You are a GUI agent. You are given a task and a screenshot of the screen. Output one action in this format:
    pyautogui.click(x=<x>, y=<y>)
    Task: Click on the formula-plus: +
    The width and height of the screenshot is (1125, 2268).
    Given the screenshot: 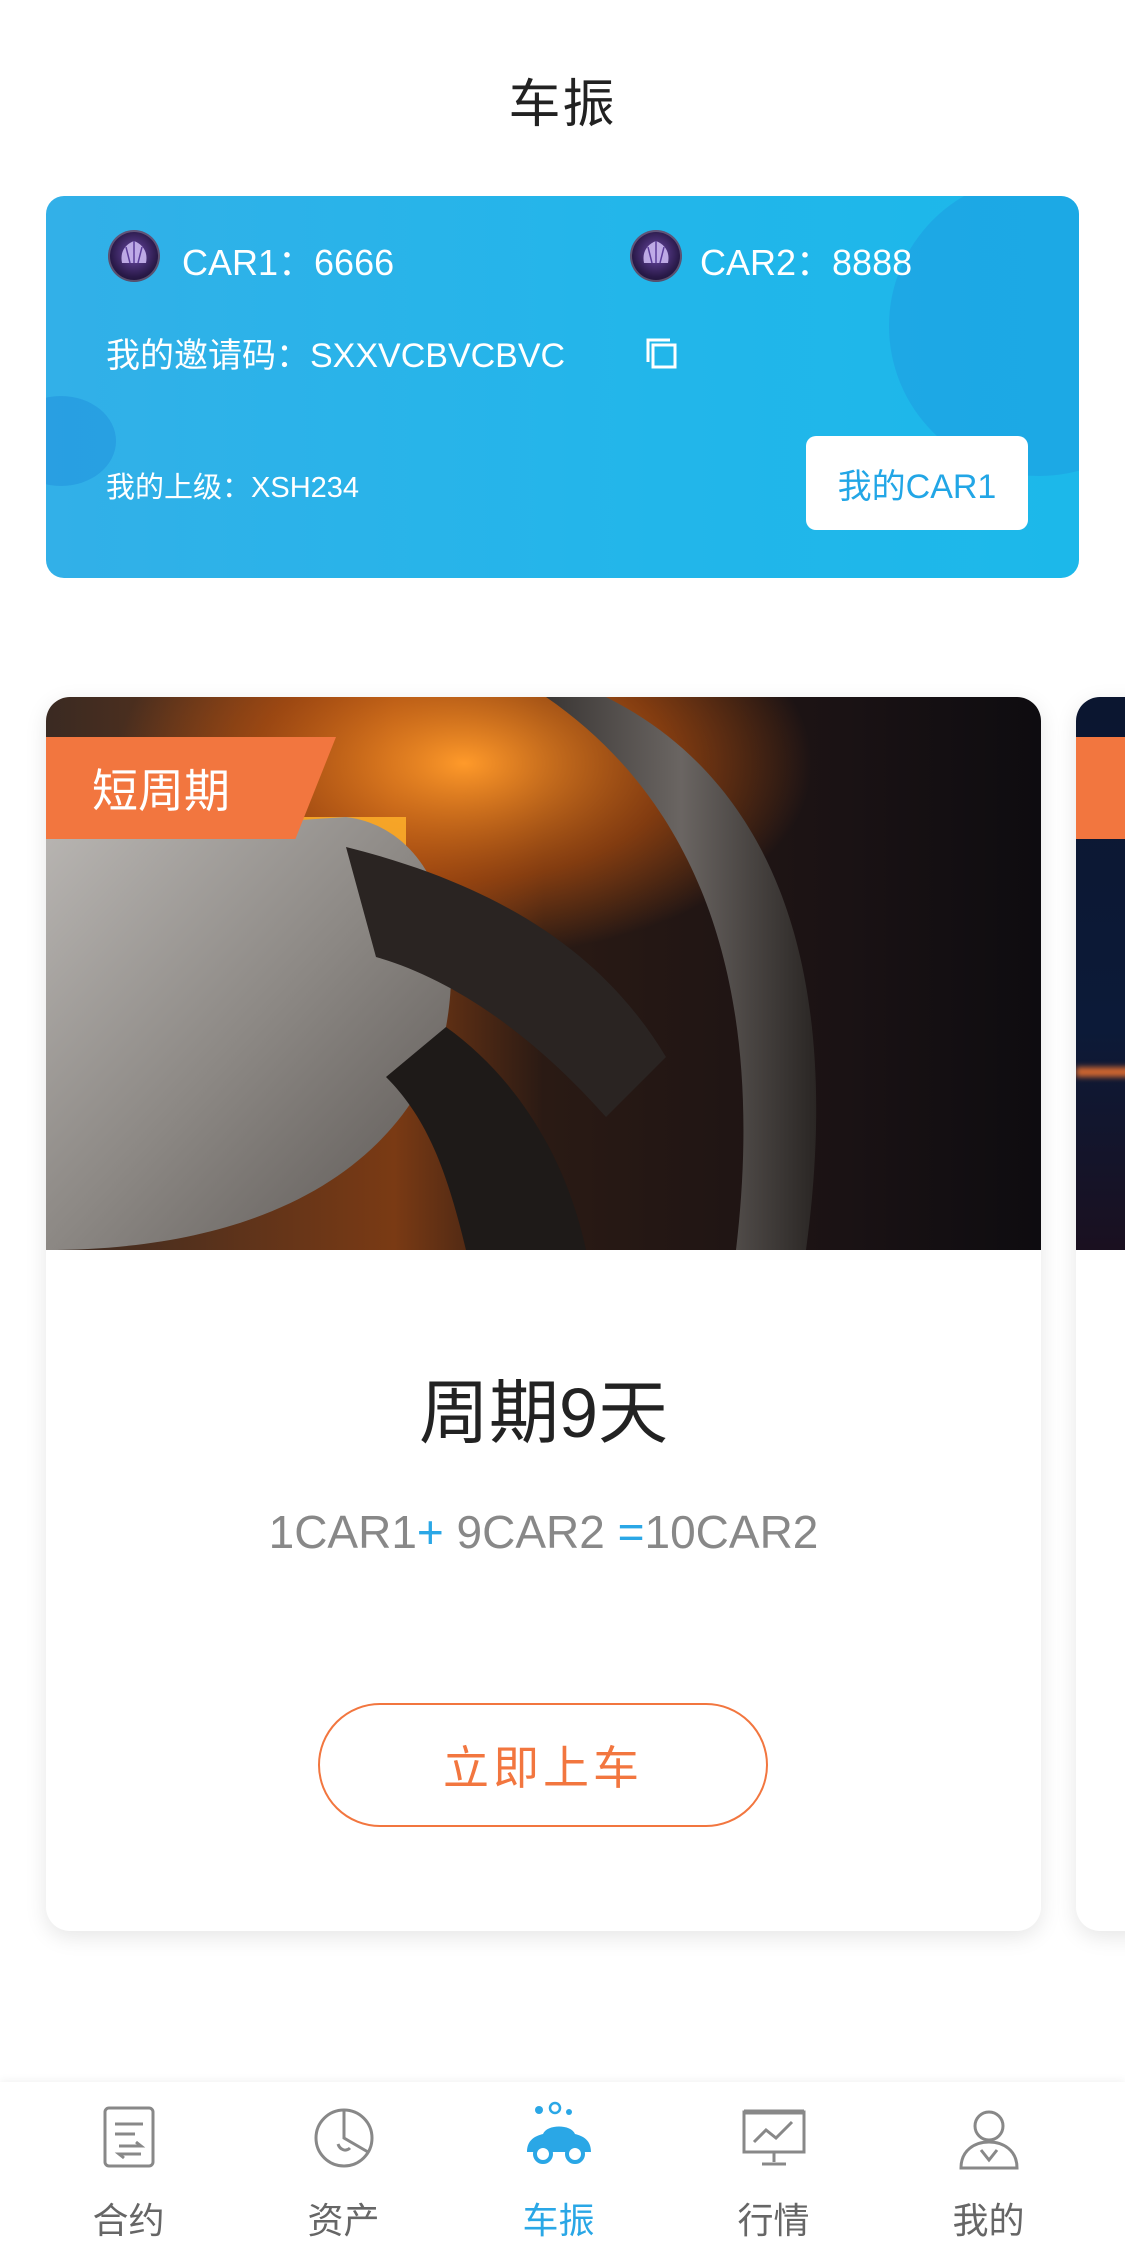 What is the action you would take?
    pyautogui.click(x=430, y=1532)
    